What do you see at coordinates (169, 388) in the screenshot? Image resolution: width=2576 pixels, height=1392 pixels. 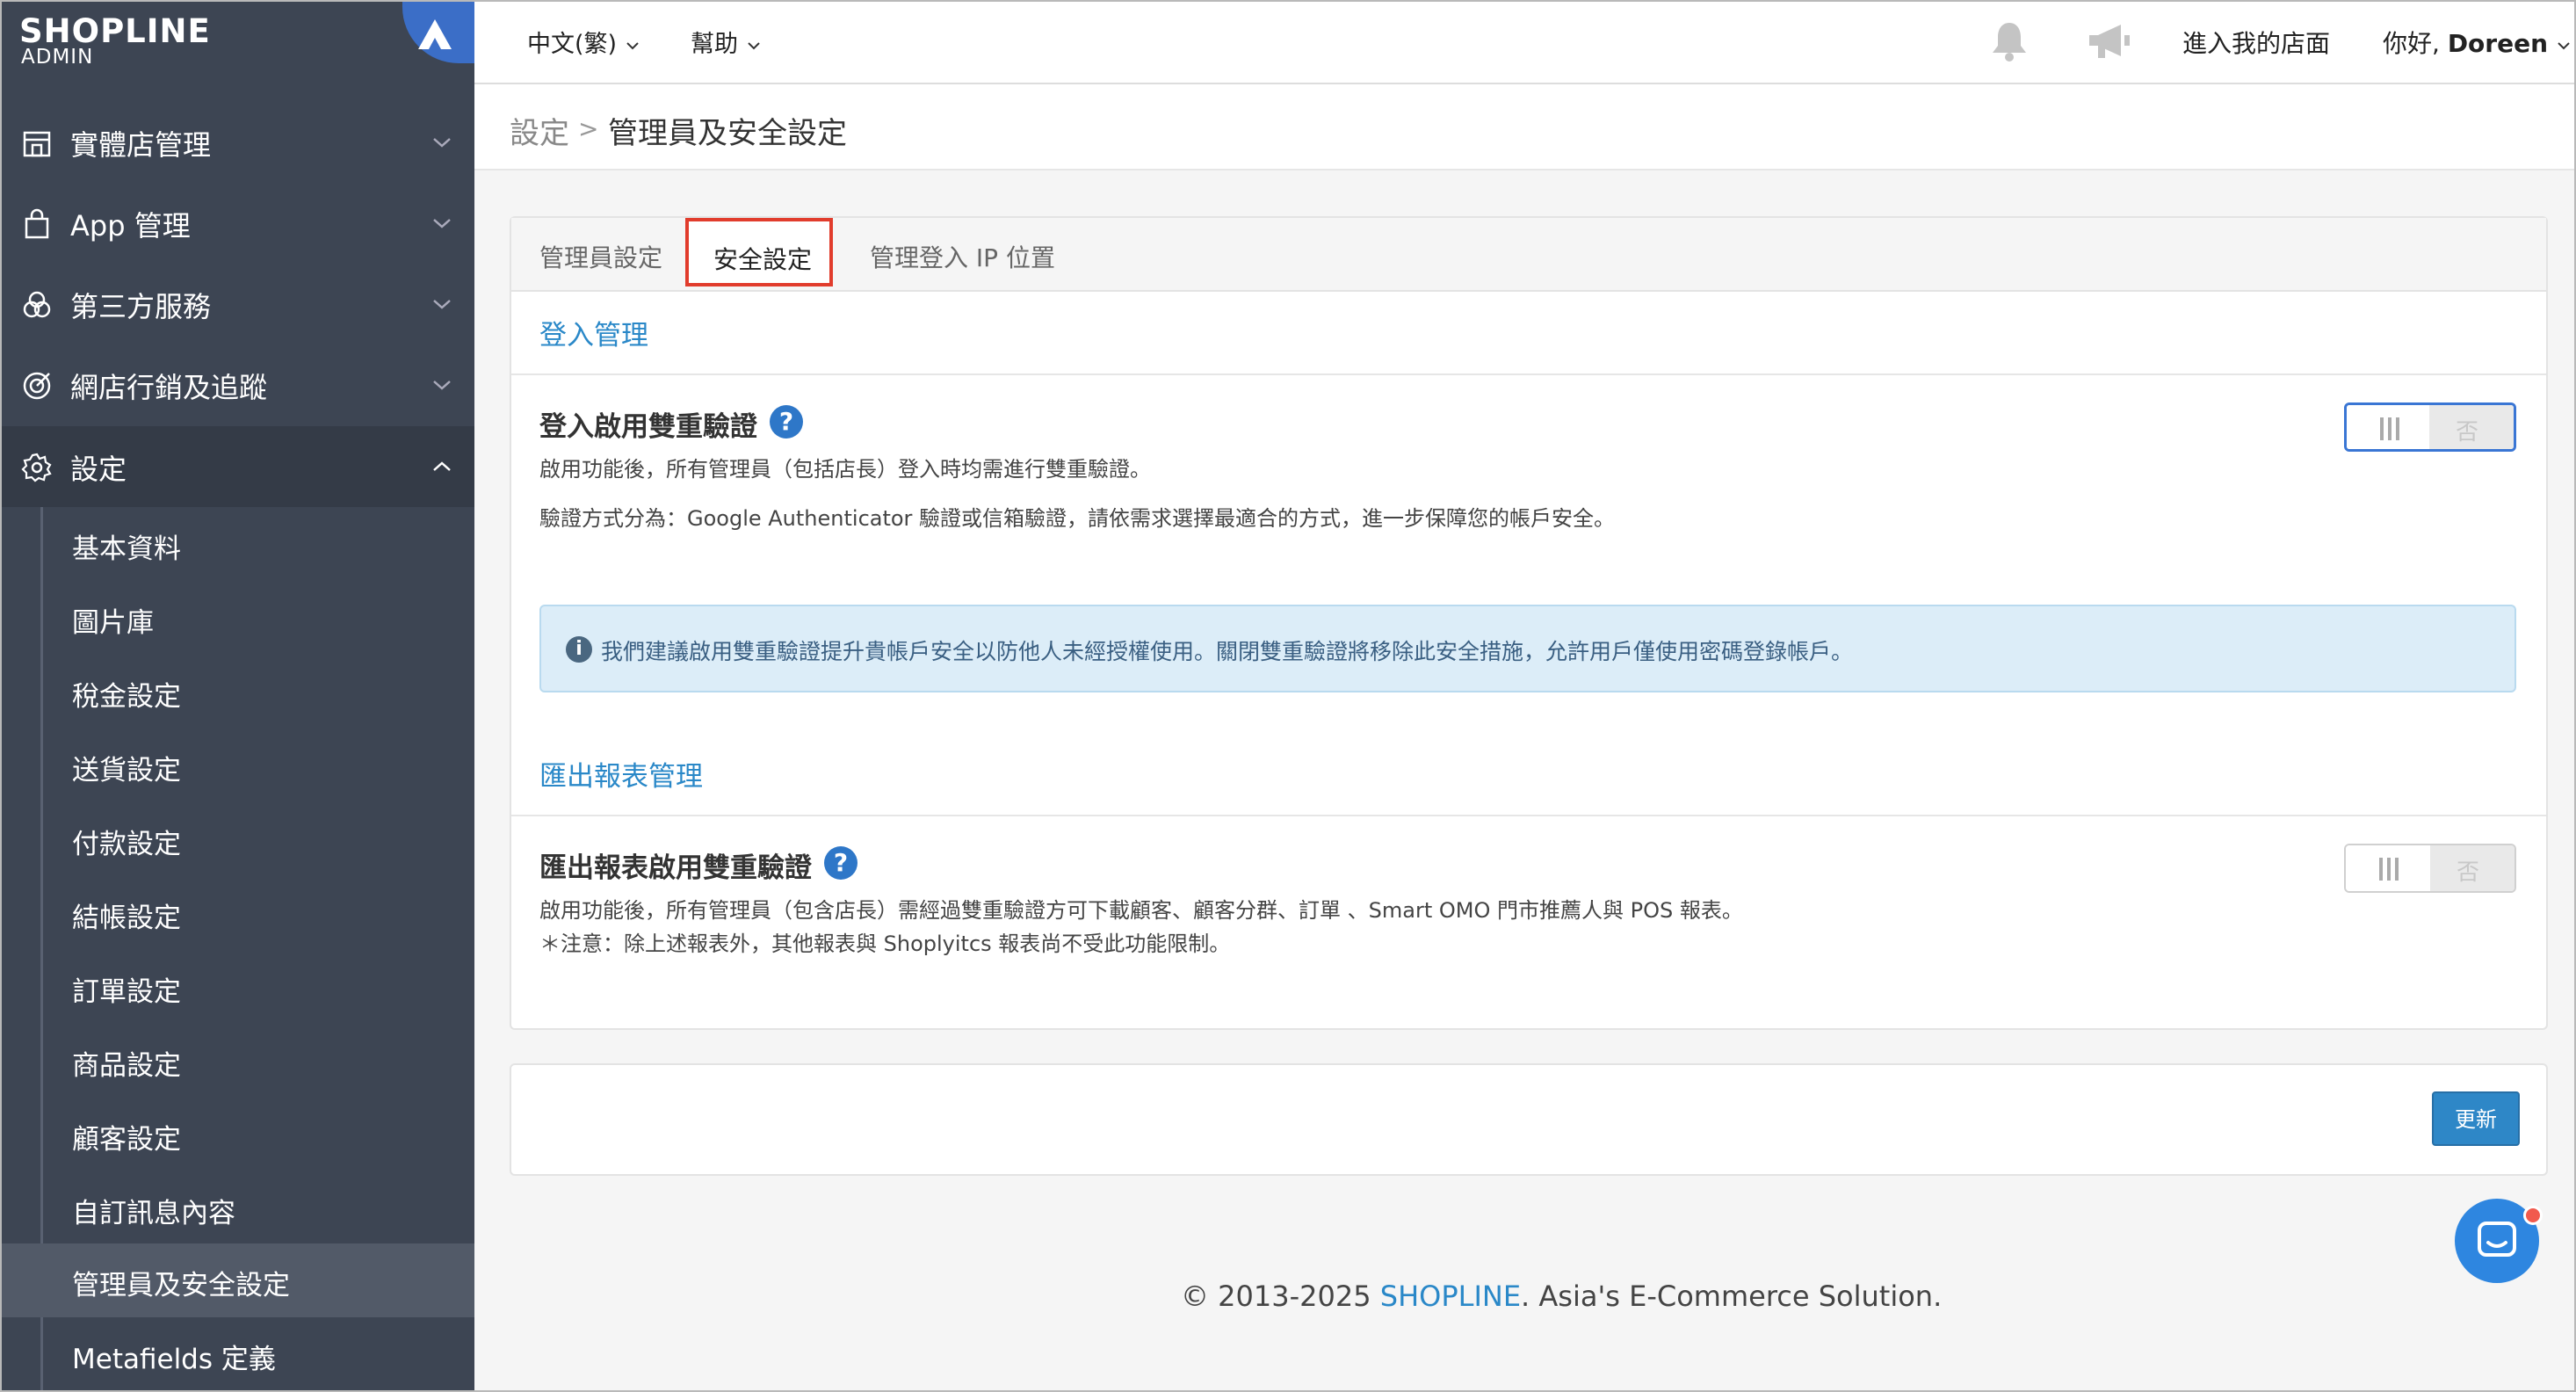 I see `sidebar-item-label: 網店行銷及追蹤` at bounding box center [169, 388].